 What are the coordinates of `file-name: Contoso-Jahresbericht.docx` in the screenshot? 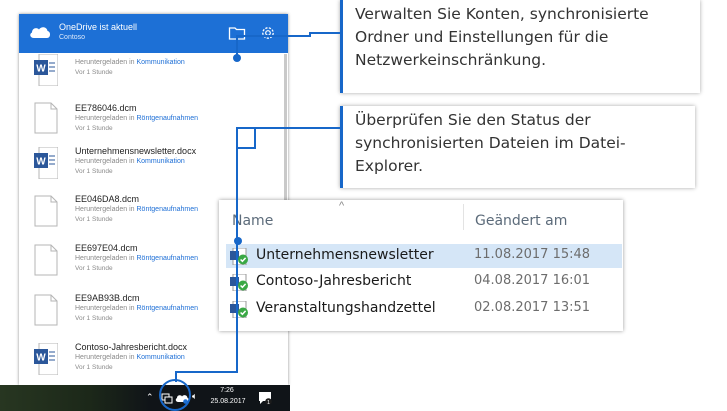 It's located at (131, 347).